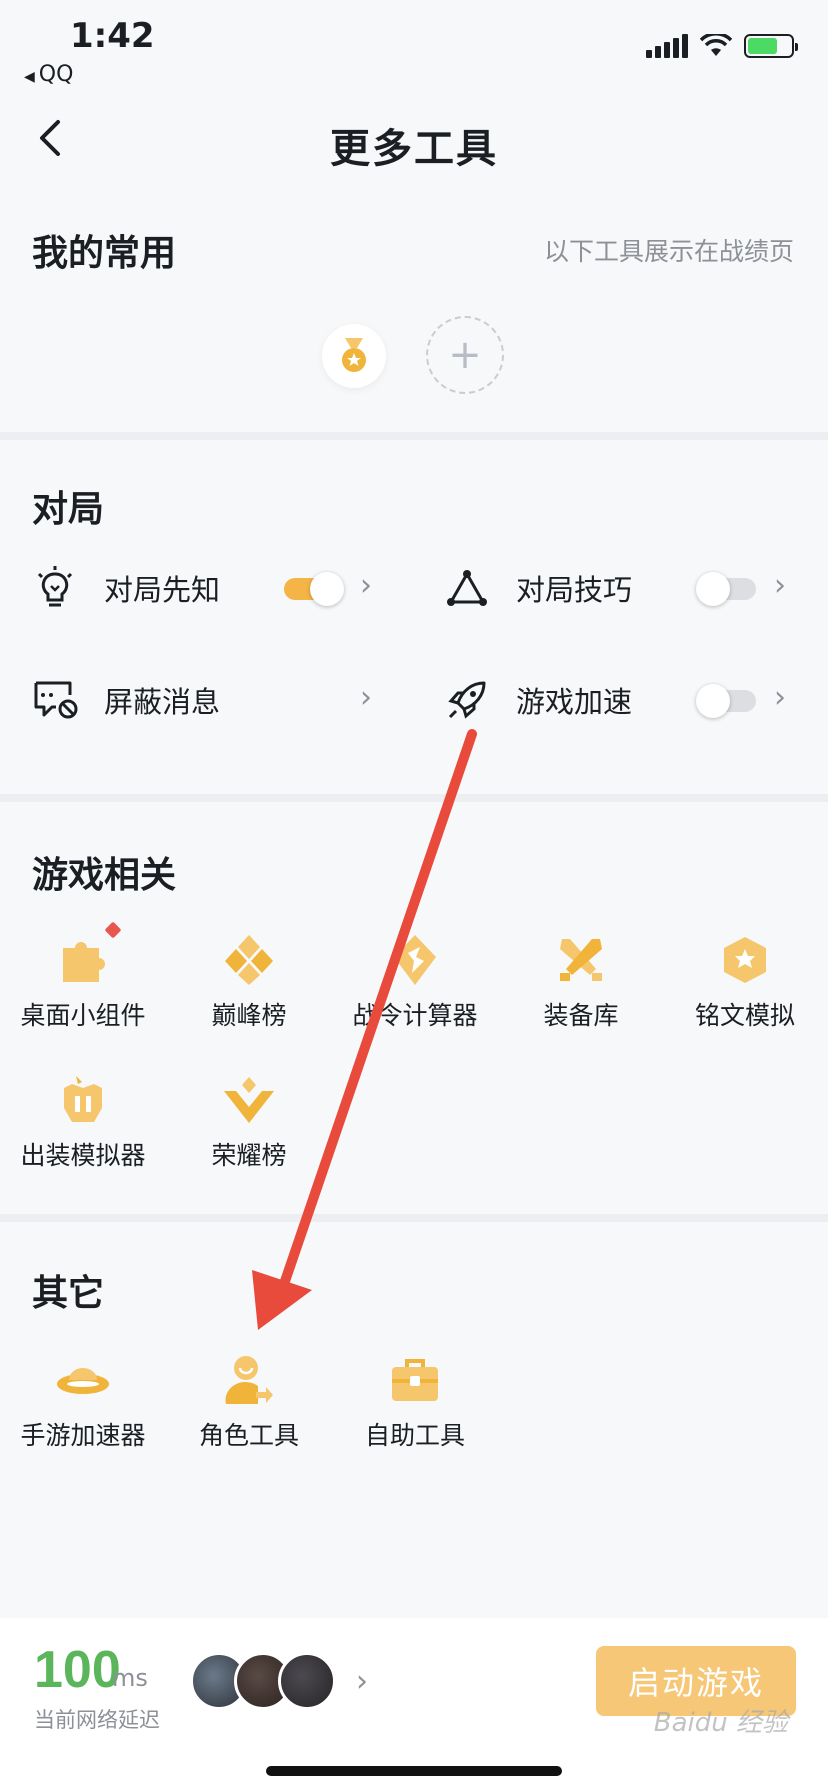 This screenshot has height=1792, width=828. Describe the element at coordinates (77, 1670) in the screenshot. I see `latency-value: 100` at that location.